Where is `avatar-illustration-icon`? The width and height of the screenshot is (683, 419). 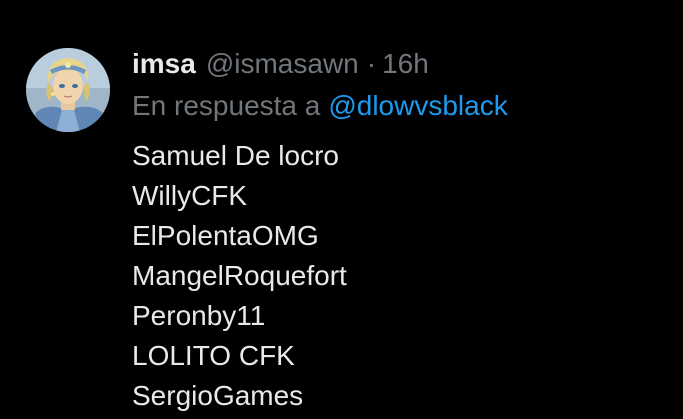 avatar-illustration-icon is located at coordinates (68, 90).